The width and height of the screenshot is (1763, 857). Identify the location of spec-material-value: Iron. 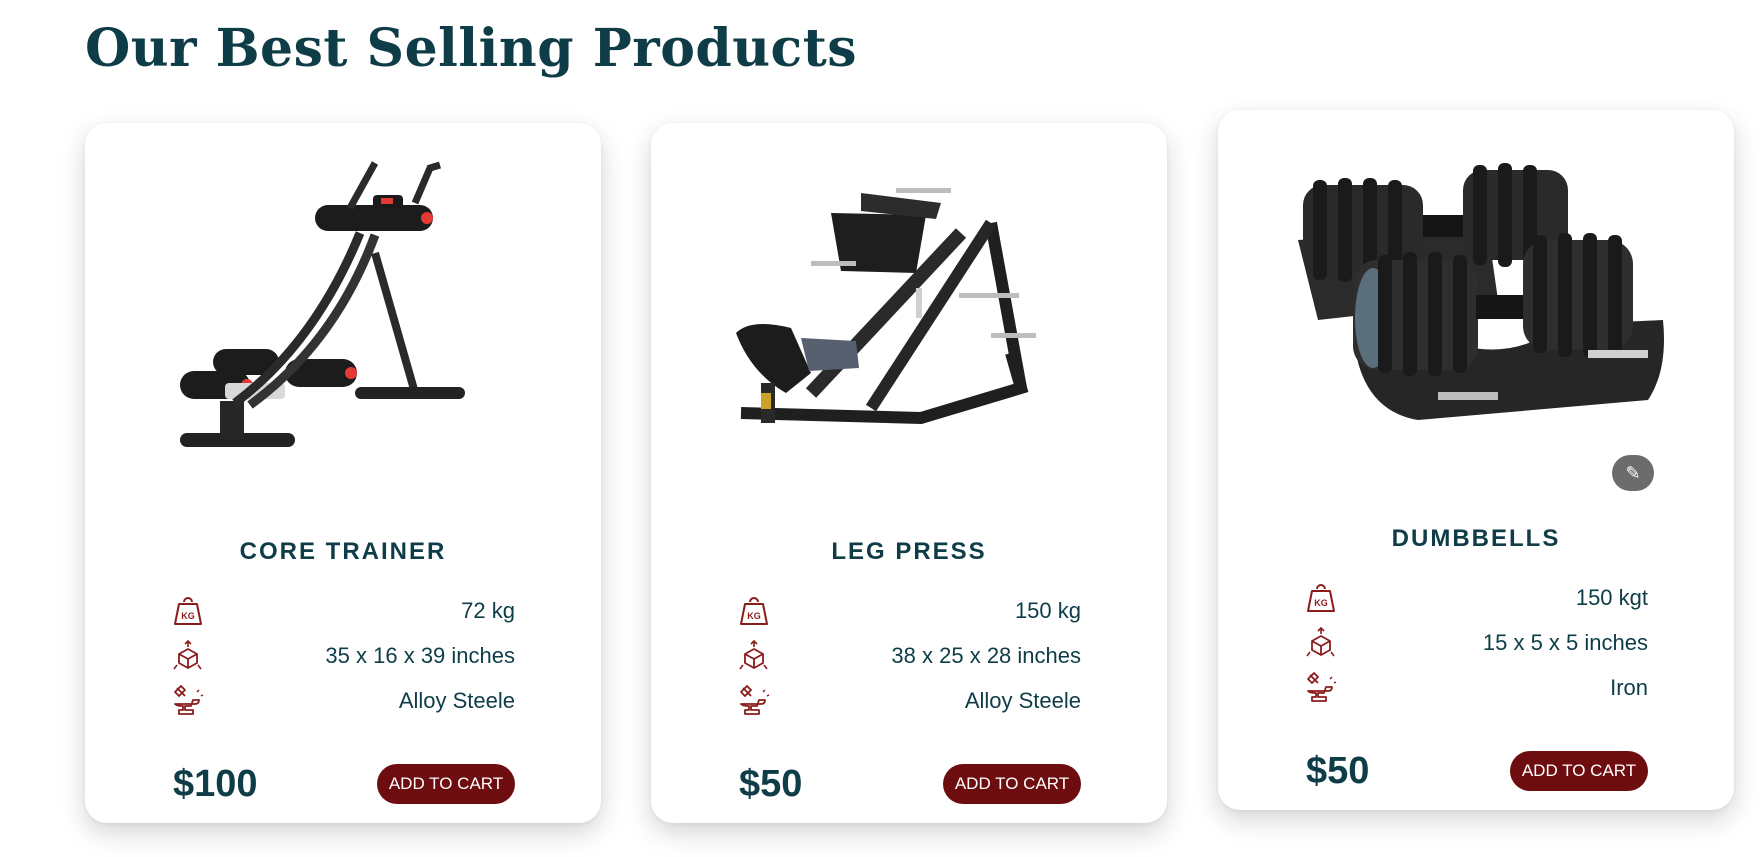
(1629, 687).